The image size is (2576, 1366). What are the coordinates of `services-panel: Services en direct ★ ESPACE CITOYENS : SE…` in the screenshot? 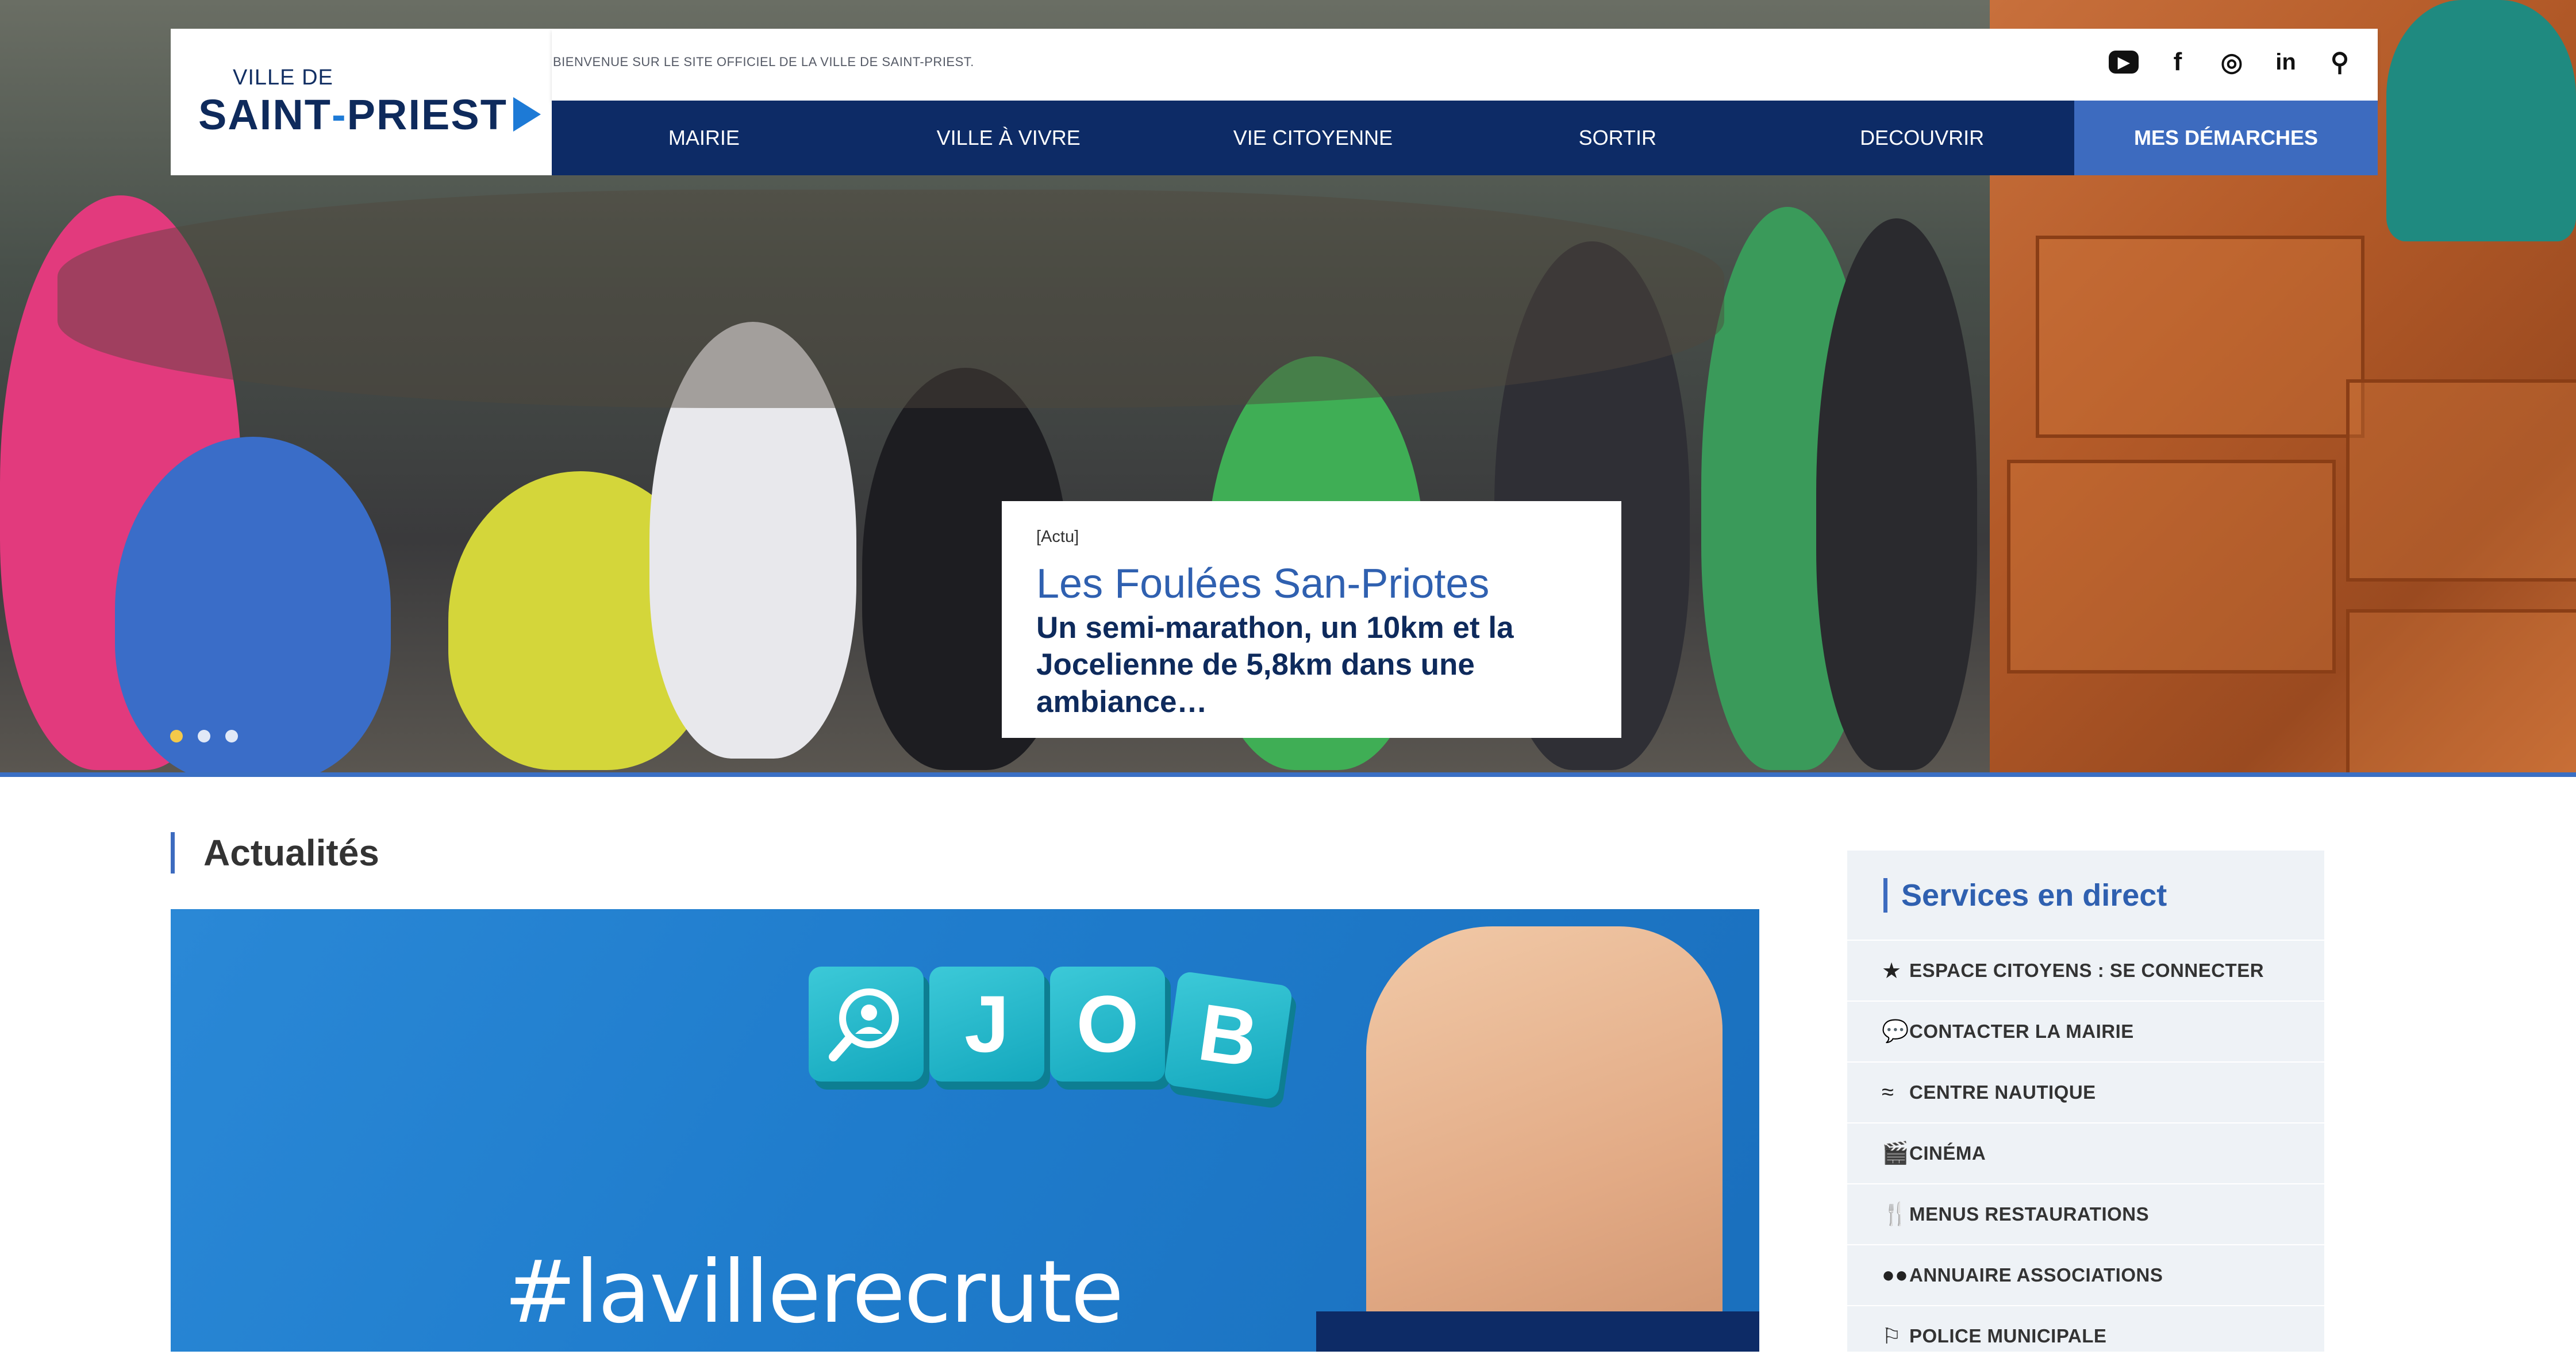 It's located at (2085, 1101).